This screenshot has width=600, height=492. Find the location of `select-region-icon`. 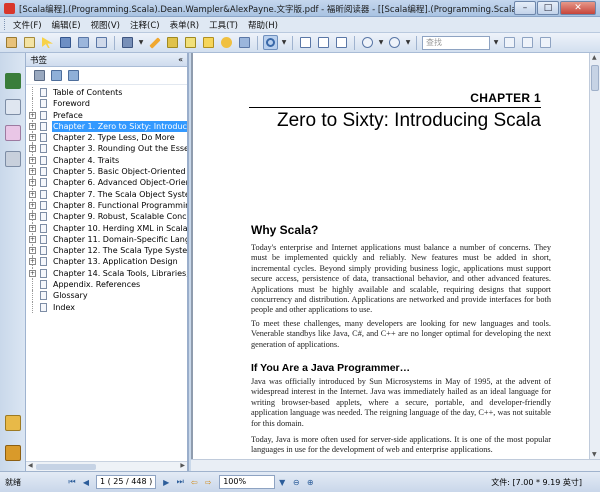

select-region-icon is located at coordinates (101, 42).